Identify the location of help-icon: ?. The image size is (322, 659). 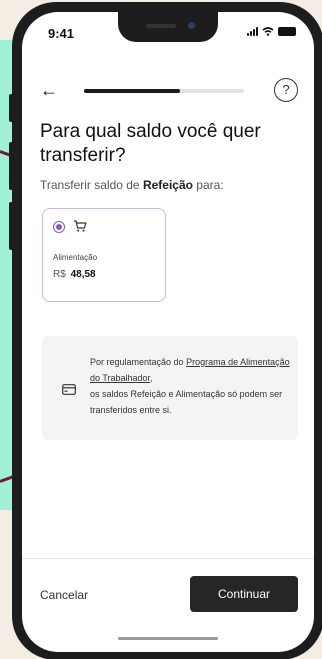
(286, 90).